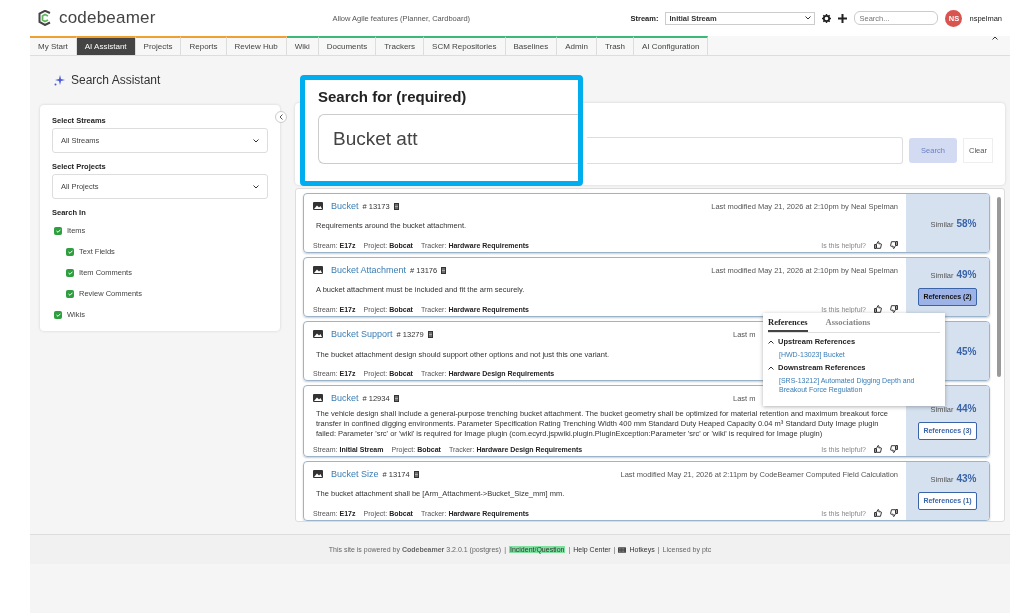  What do you see at coordinates (393, 96) in the screenshot?
I see `search-label: Search for (required)` at bounding box center [393, 96].